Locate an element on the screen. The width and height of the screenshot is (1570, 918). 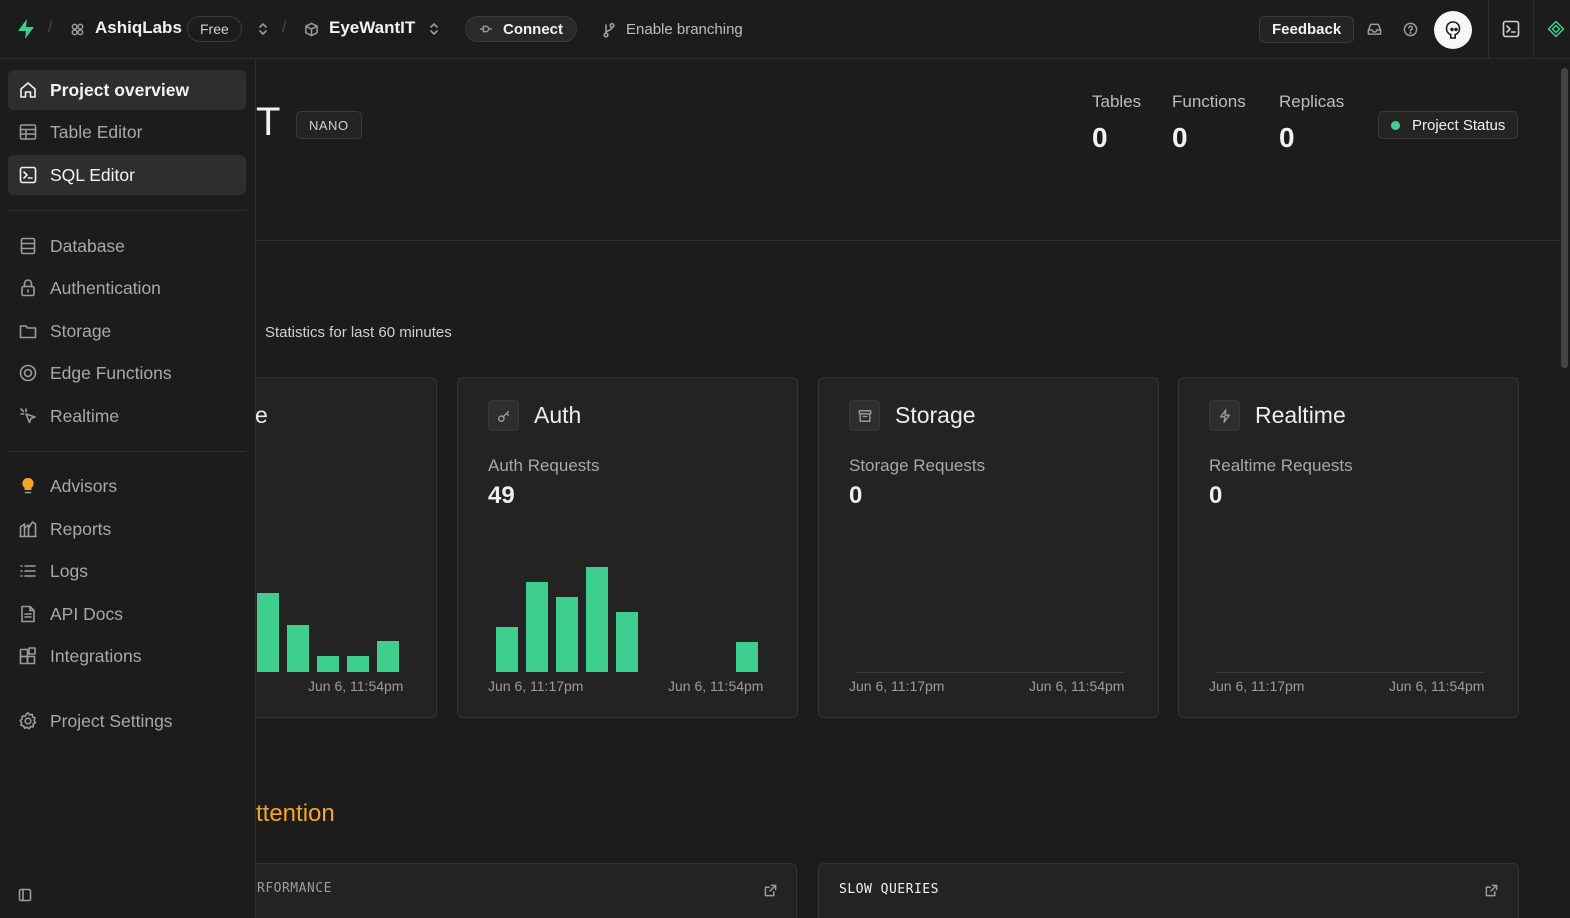
sidebar-item-edge-functions: Edge Functions is located at coordinates (127, 373).